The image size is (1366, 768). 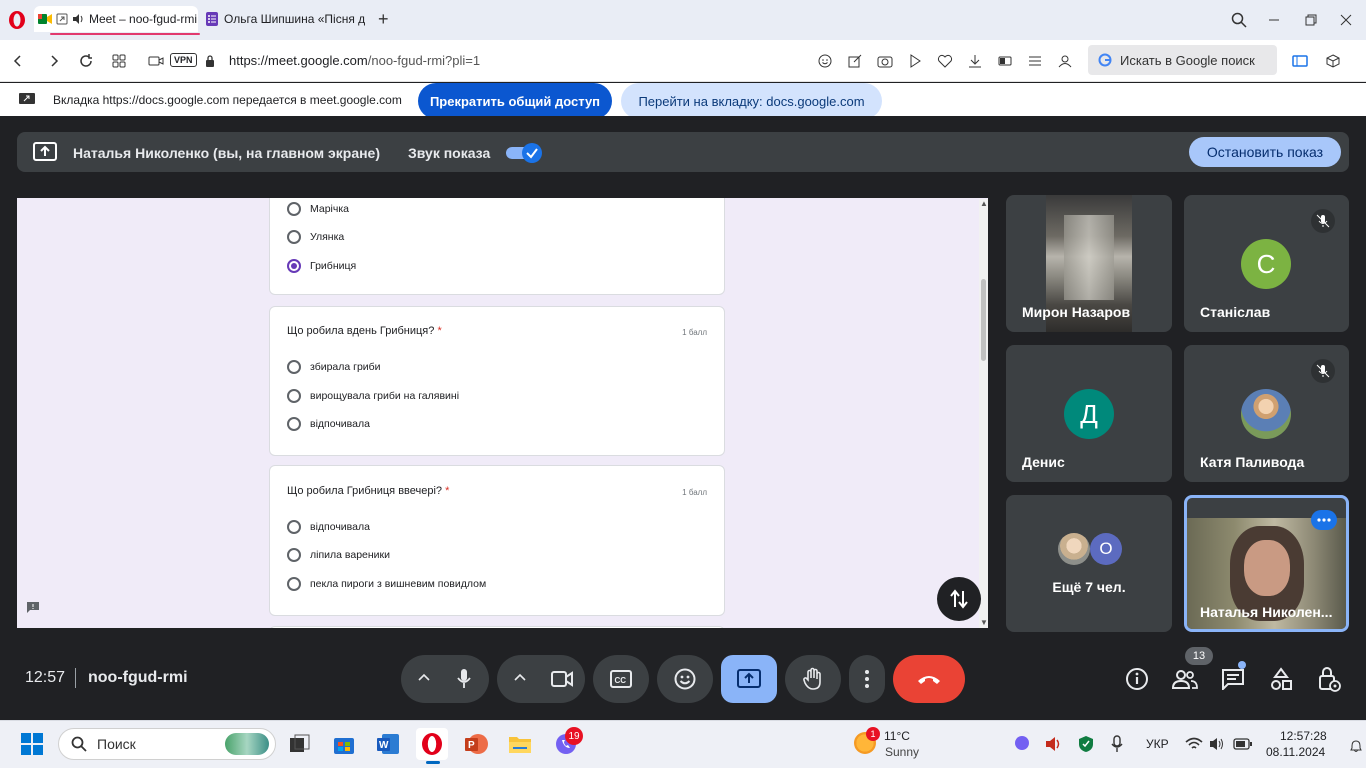 I want to click on host-controls-icon, so click(x=1329, y=679).